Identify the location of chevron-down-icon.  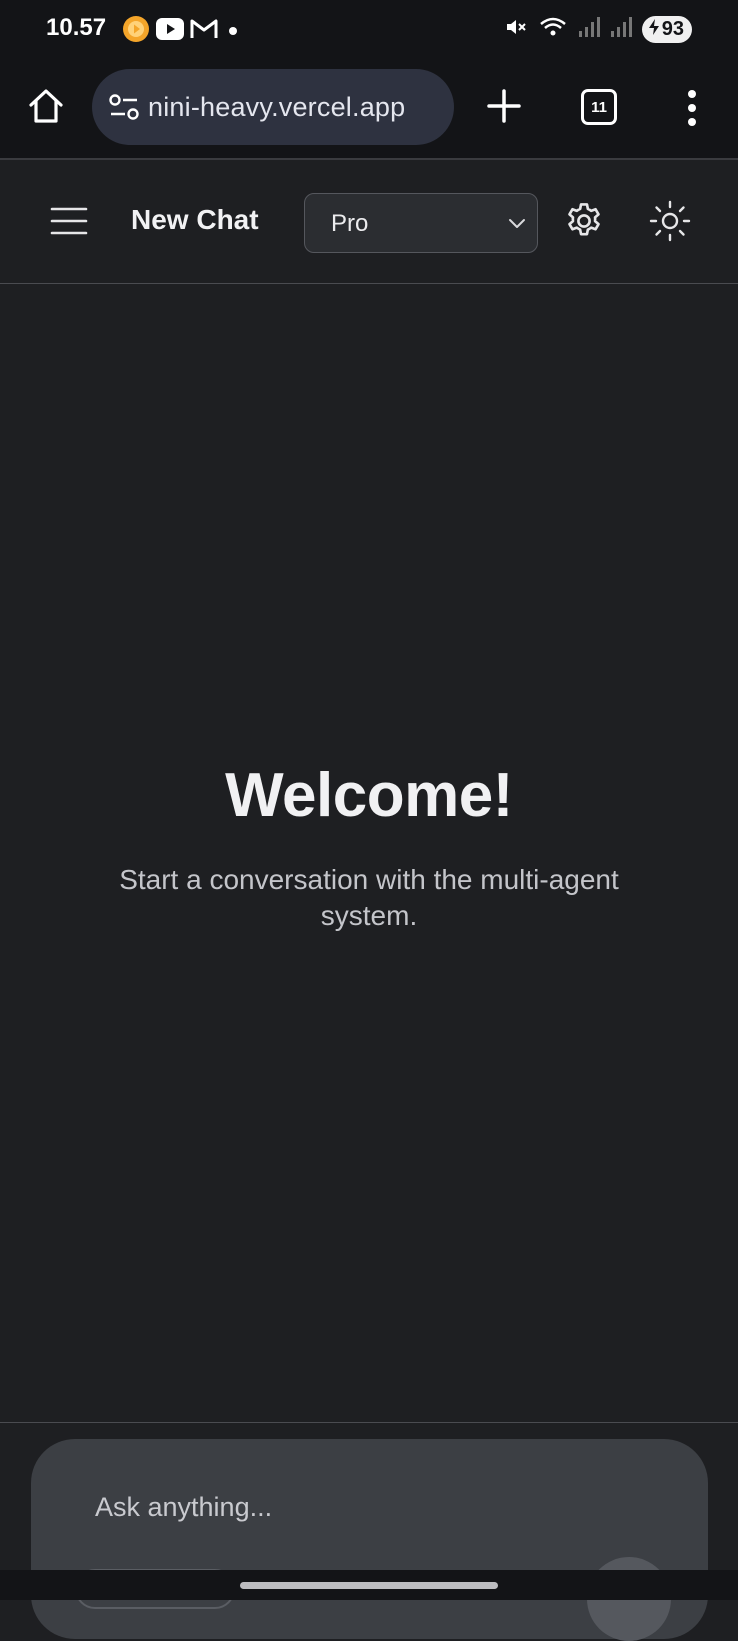
(517, 223).